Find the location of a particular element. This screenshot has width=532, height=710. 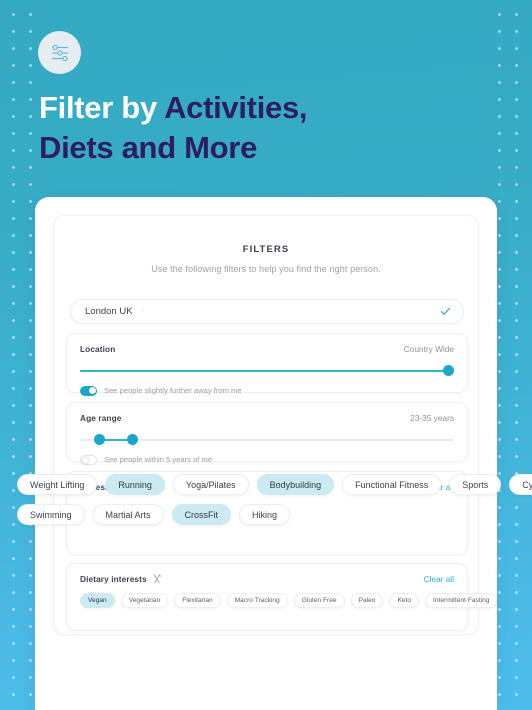

location-search-value: London UK is located at coordinates (109, 311).